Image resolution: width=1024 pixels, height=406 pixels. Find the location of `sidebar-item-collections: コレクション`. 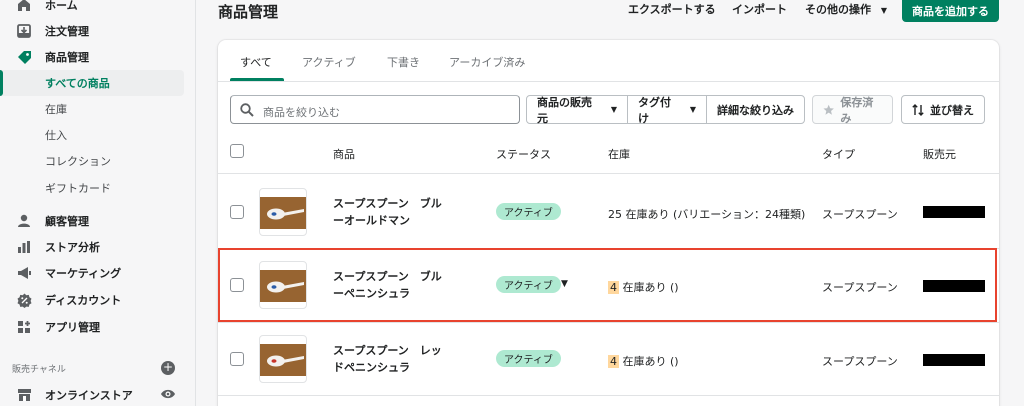

sidebar-item-collections: コレクション is located at coordinates (92, 161).